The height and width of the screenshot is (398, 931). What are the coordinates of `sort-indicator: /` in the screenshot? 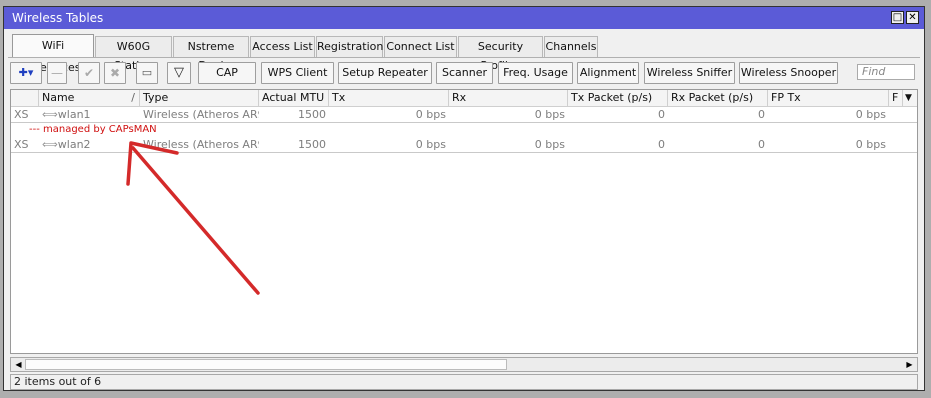 It's located at (133, 97).